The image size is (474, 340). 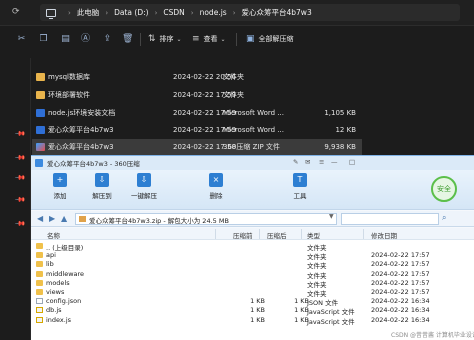 I want to click on column-size: 压缩前, so click(x=243, y=235).